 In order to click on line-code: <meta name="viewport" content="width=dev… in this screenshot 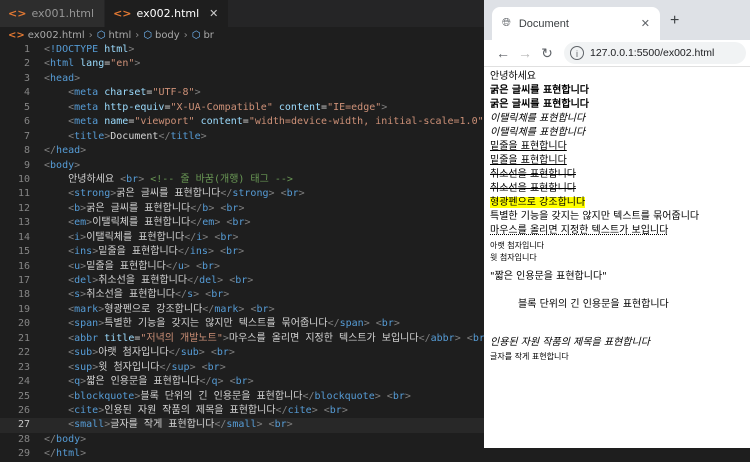, I will do `click(276, 122)`.